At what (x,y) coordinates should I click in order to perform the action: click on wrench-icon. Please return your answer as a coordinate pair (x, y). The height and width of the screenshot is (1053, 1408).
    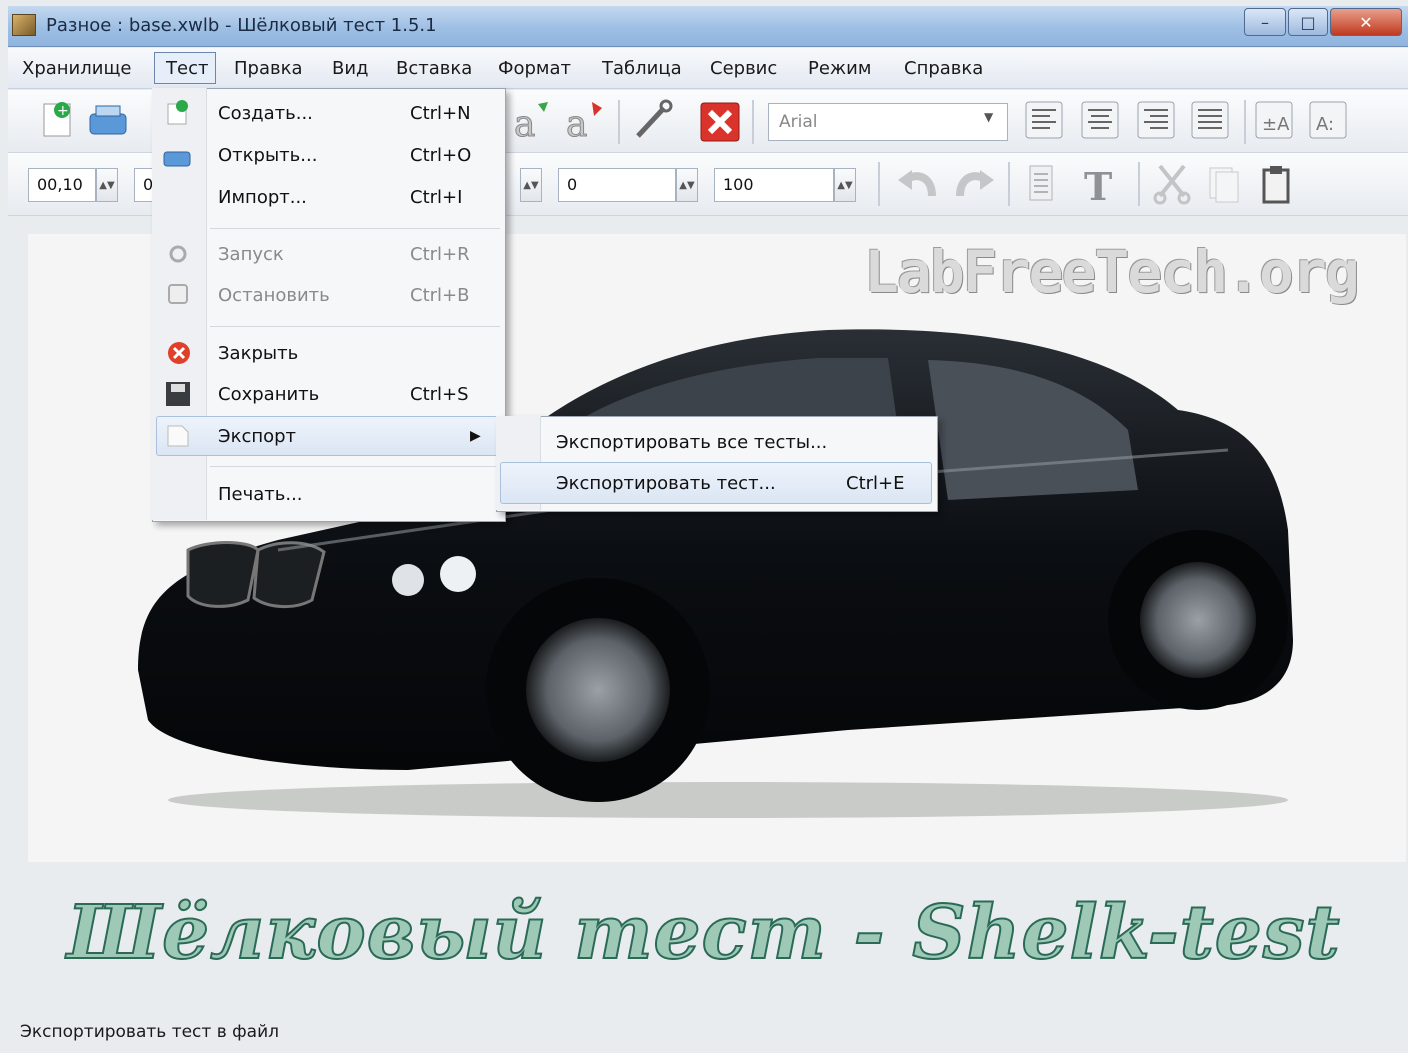
    Looking at the image, I should click on (652, 120).